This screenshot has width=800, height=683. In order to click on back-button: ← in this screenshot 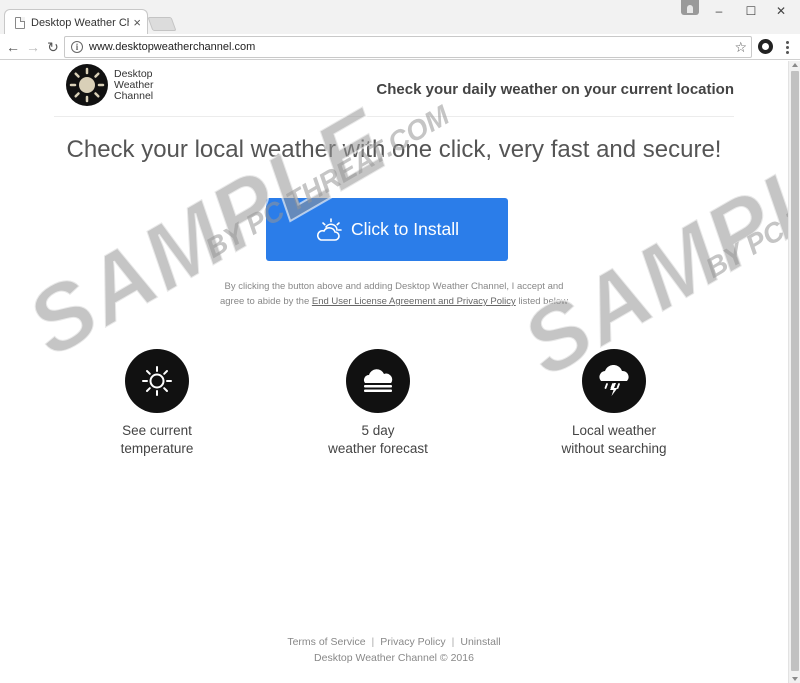, I will do `click(13, 47)`.